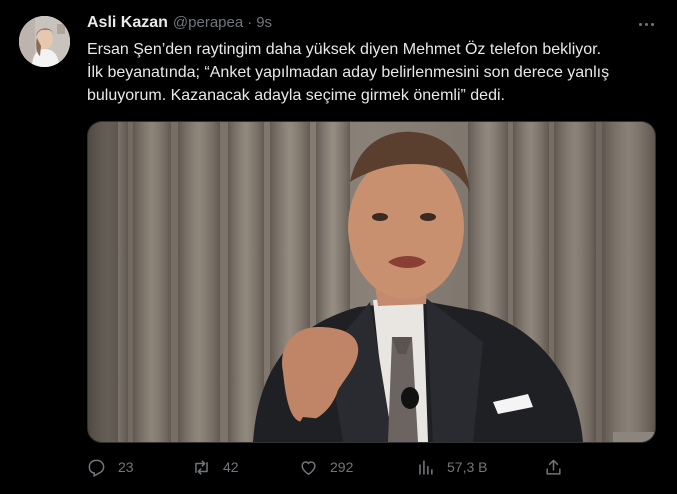 This screenshot has width=677, height=494. What do you see at coordinates (215, 467) in the screenshot?
I see `repost-button: 42` at bounding box center [215, 467].